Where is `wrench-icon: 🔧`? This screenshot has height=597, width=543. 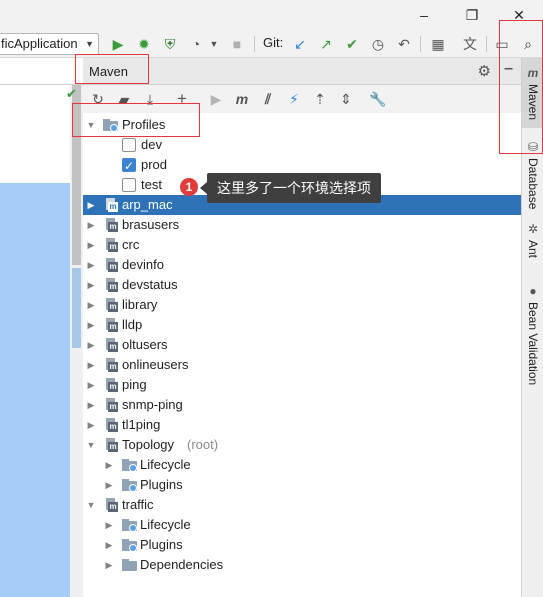
wrench-icon: 🔧 is located at coordinates (378, 99).